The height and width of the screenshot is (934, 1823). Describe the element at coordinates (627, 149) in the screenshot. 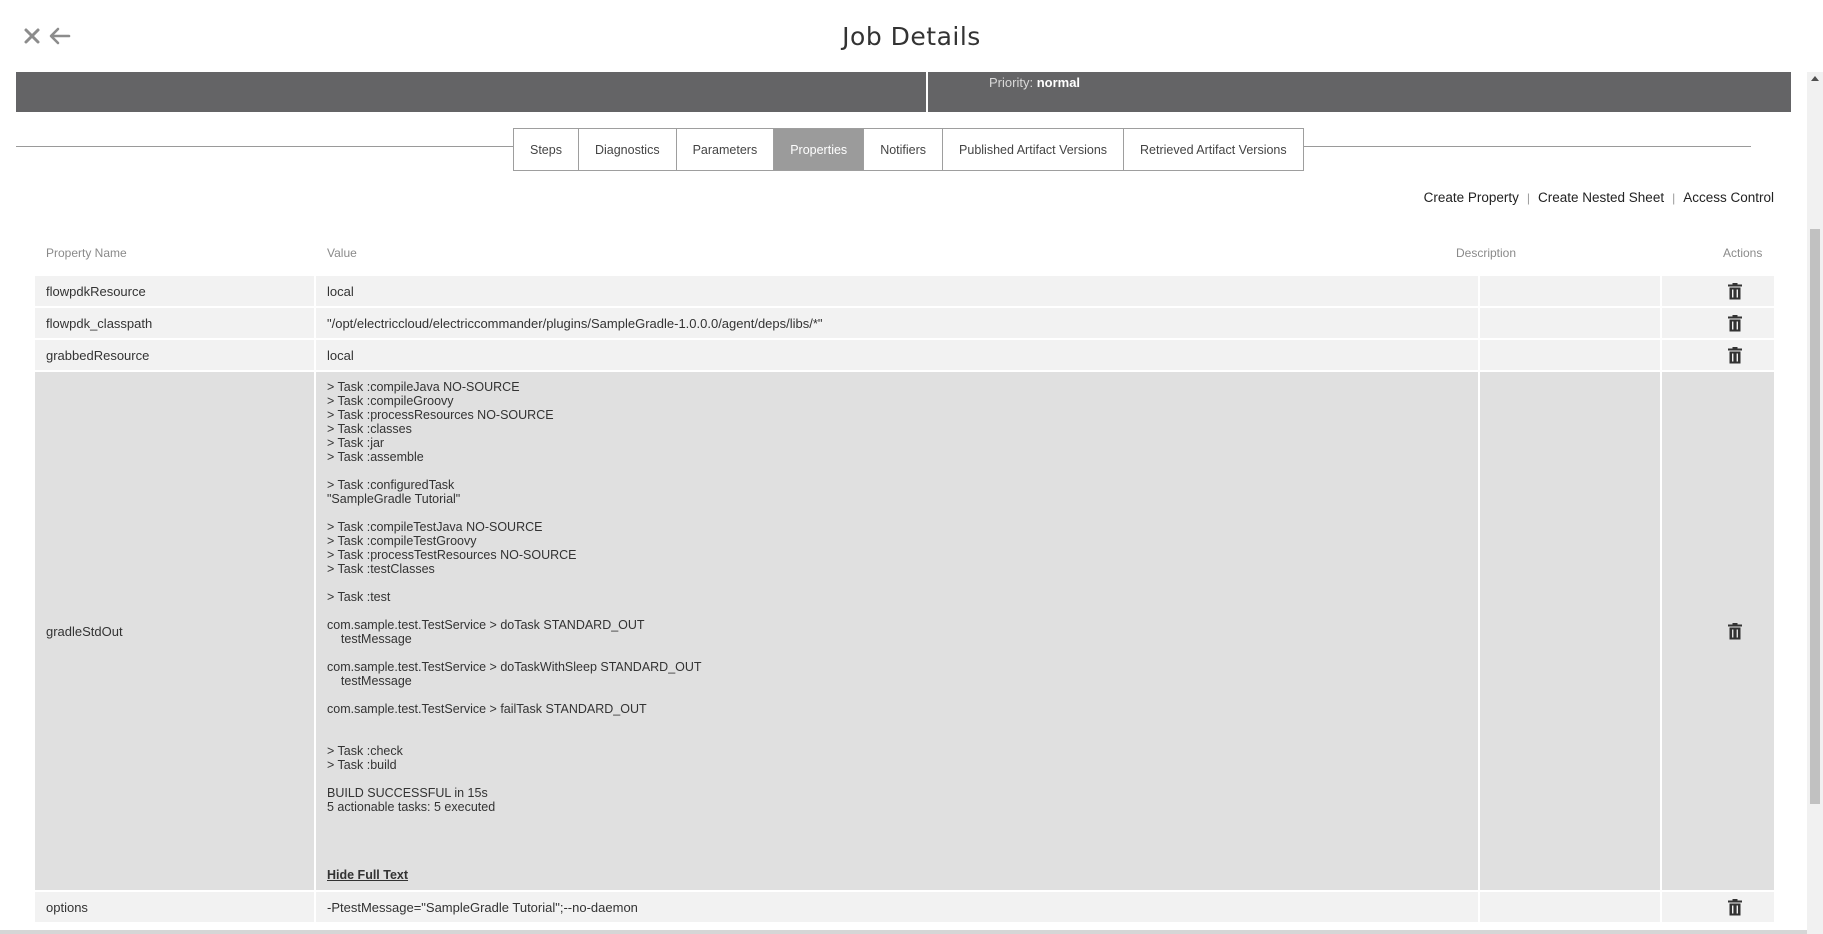

I see `tab-diagnostics: Diagnostics` at that location.